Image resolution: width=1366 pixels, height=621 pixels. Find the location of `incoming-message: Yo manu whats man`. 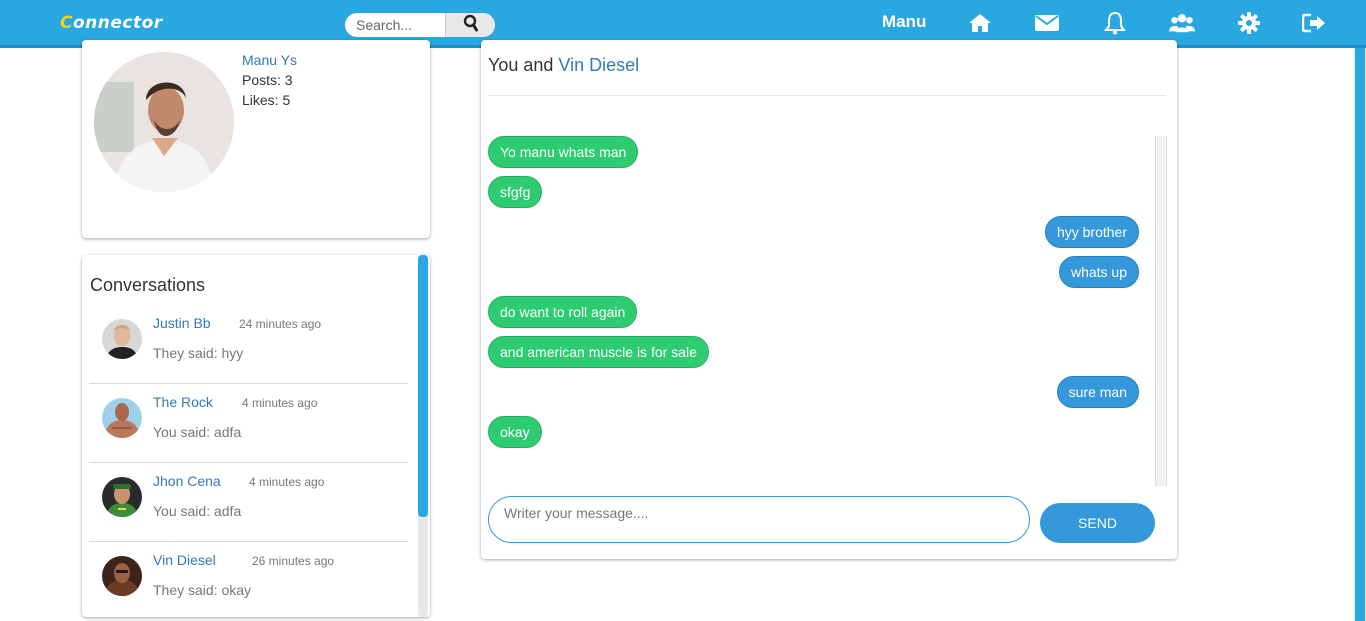

incoming-message: Yo manu whats man is located at coordinates (563, 152).